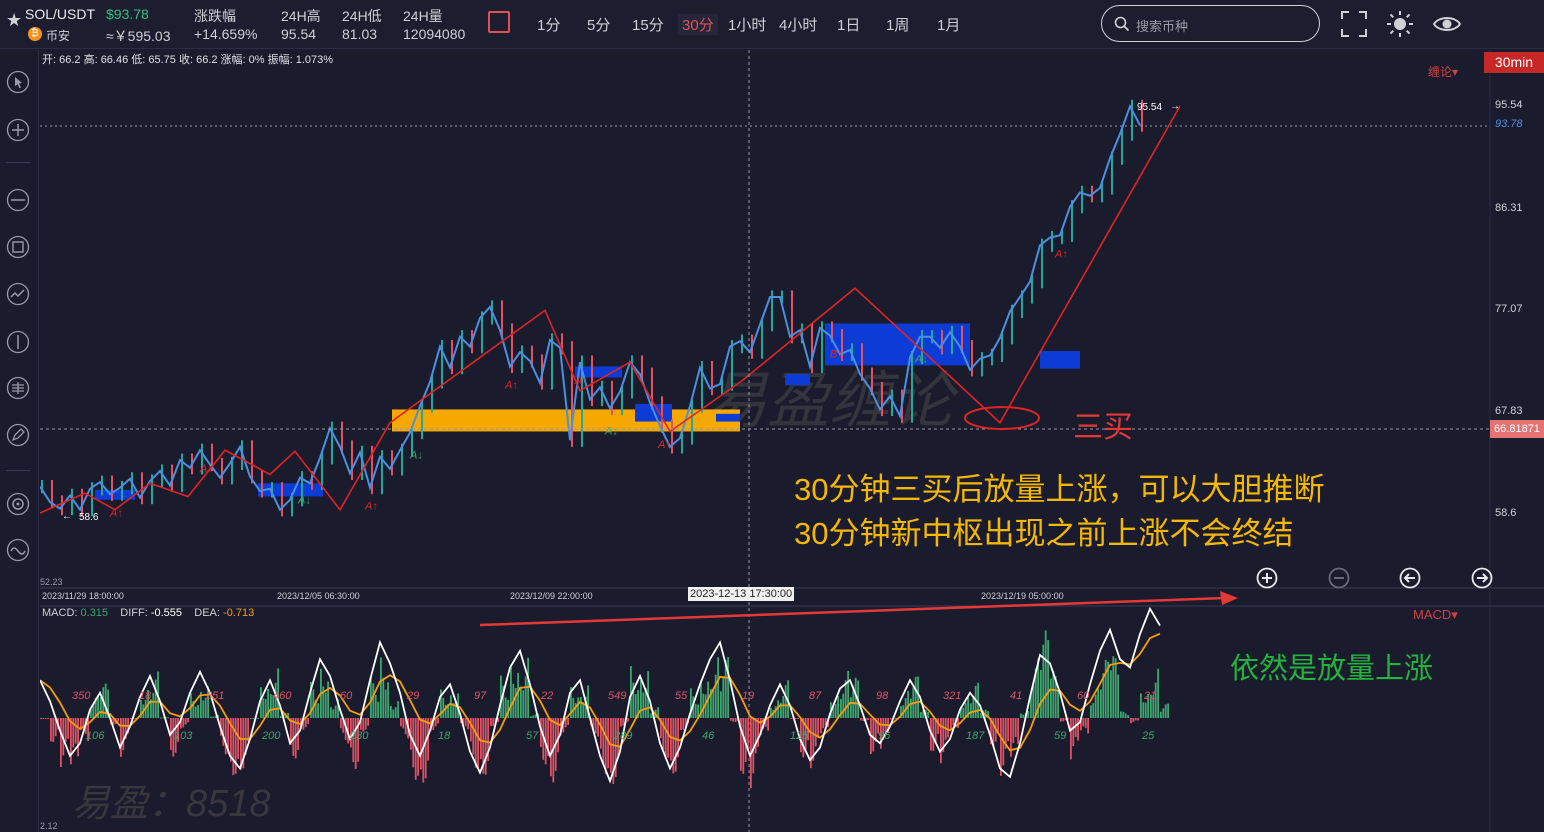 The height and width of the screenshot is (832, 1544). What do you see at coordinates (127, 14) in the screenshot?
I see `last-price: $93.78` at bounding box center [127, 14].